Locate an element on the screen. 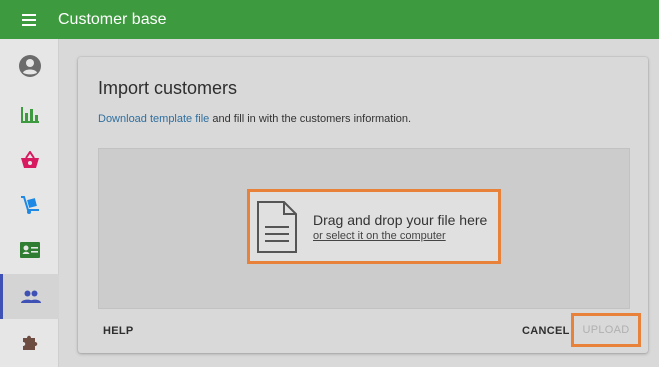 This screenshot has height=367, width=659. sidebar-item-orders is located at coordinates (29, 159).